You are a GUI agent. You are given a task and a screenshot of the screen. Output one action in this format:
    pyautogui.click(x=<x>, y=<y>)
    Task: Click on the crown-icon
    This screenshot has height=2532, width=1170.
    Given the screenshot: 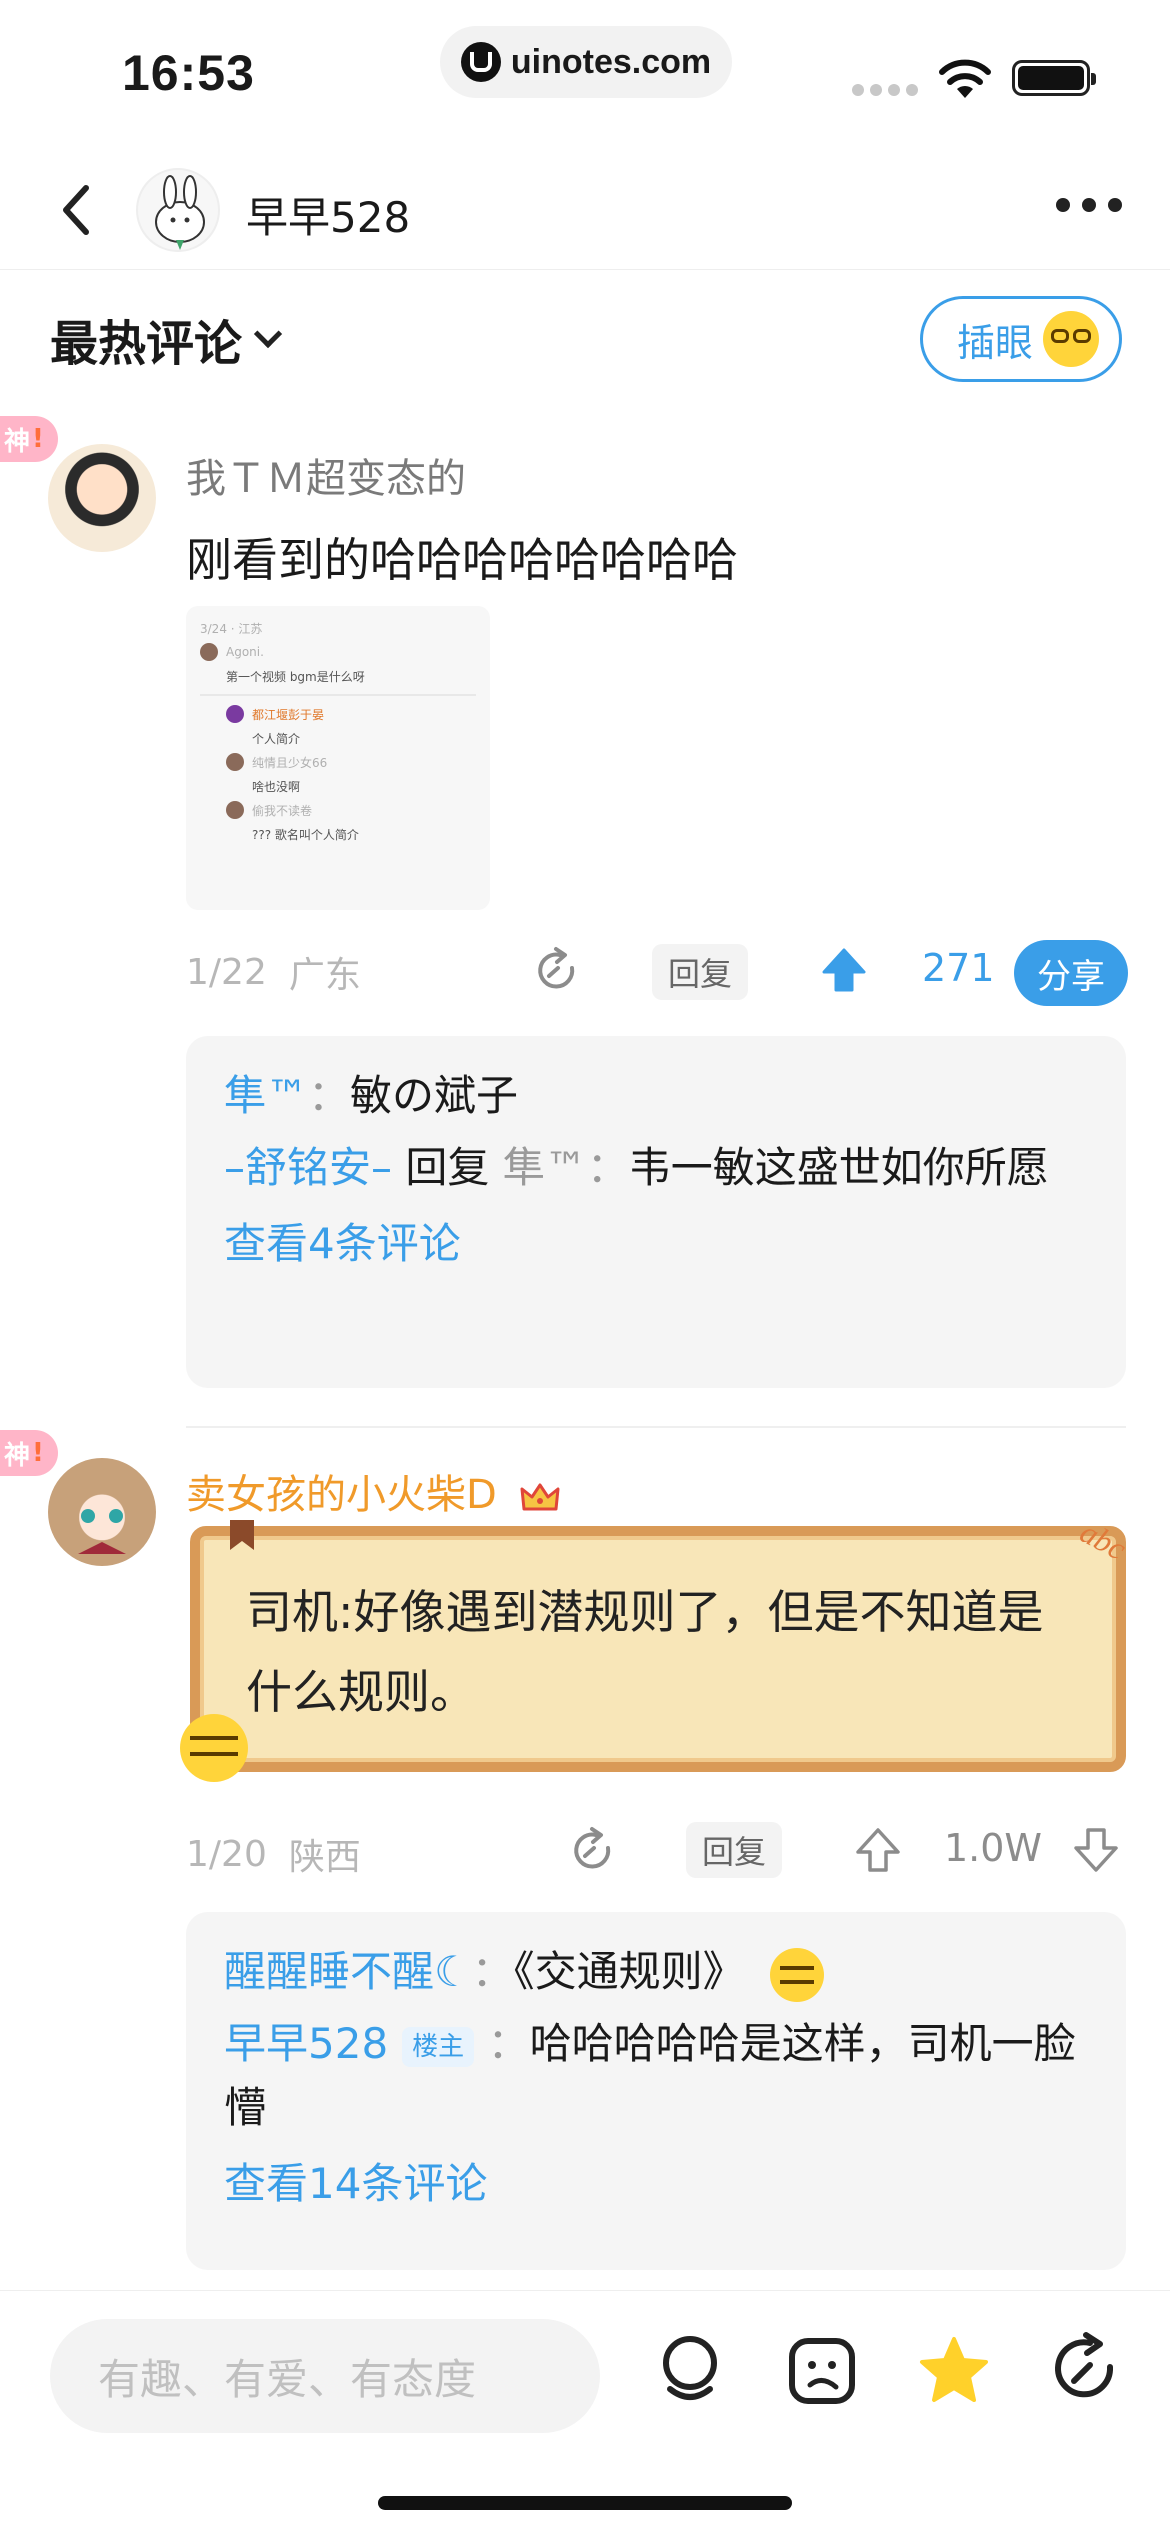 What is the action you would take?
    pyautogui.click(x=540, y=1497)
    